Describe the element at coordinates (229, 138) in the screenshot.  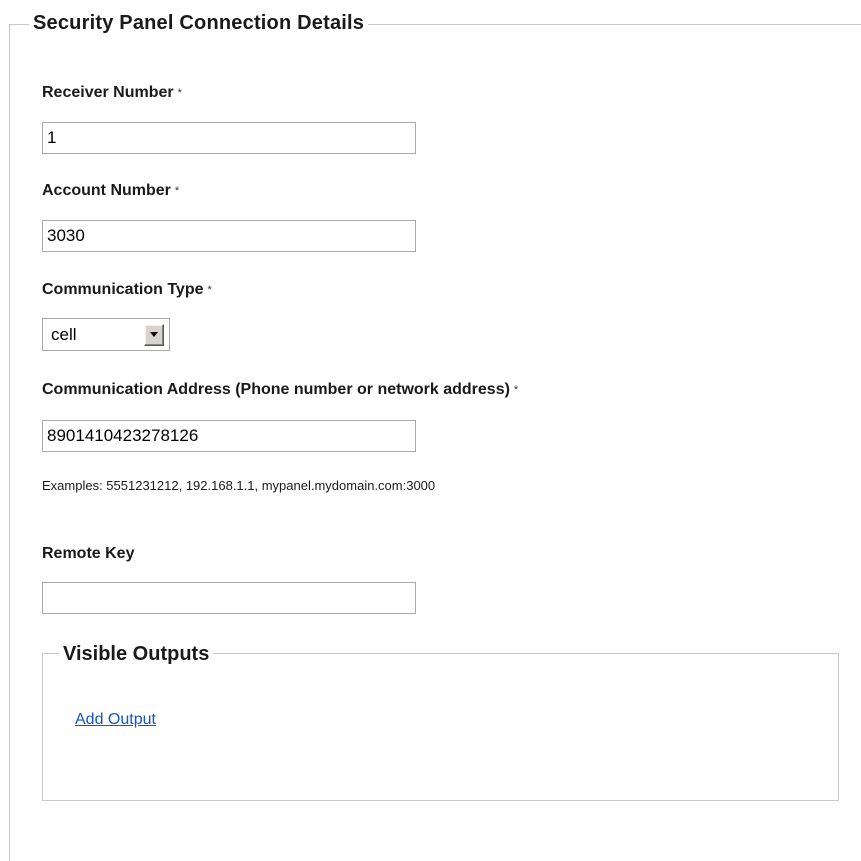
I see `receiver-number-input` at that location.